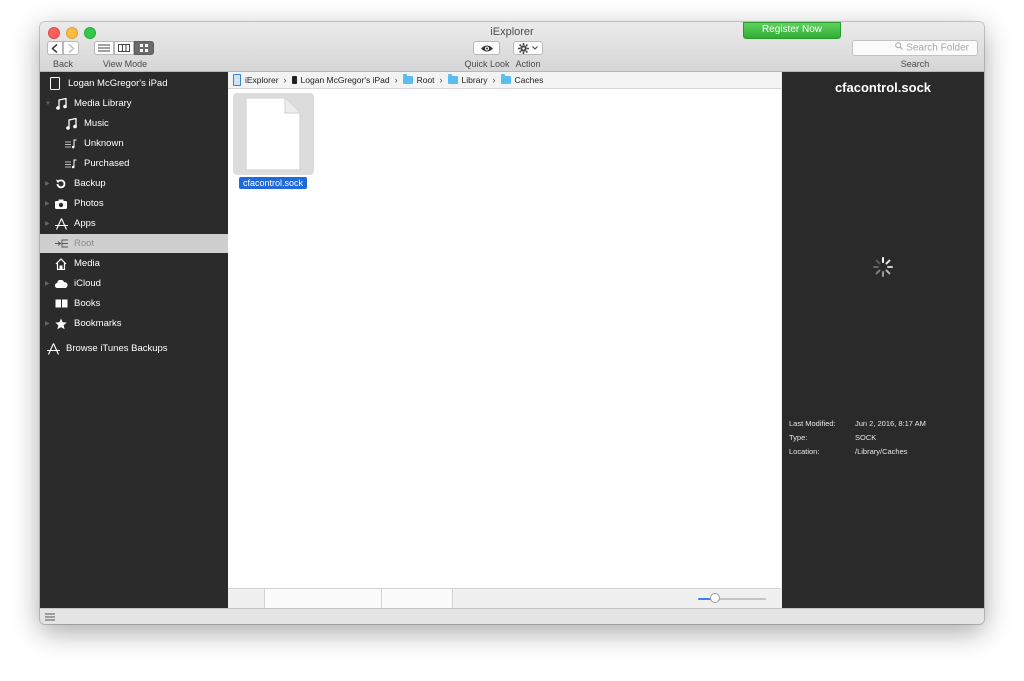 The height and width of the screenshot is (681, 1024). I want to click on star-icon, so click(61, 324).